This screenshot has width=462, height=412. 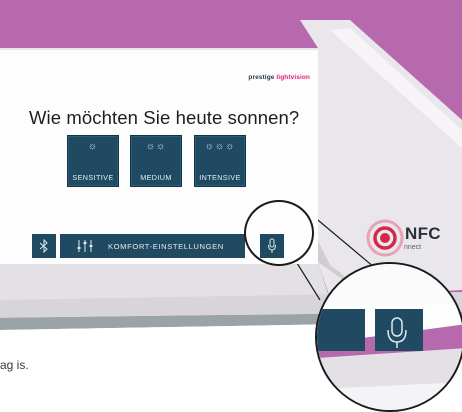 I want to click on zoom-magnifier, so click(x=388, y=337).